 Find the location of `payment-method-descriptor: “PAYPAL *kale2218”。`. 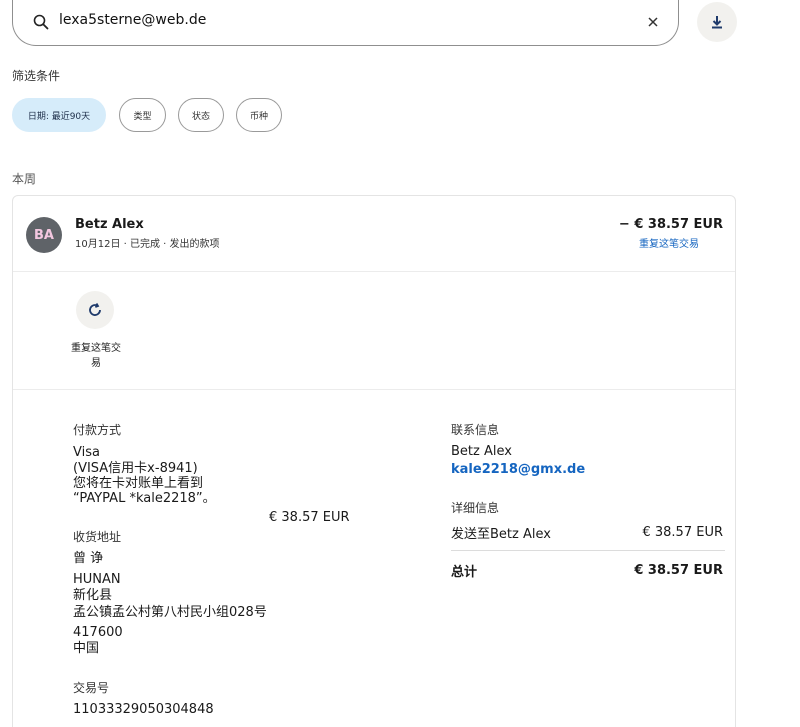

payment-method-descriptor: “PAYPAL *kale2218”。 is located at coordinates (144, 498).